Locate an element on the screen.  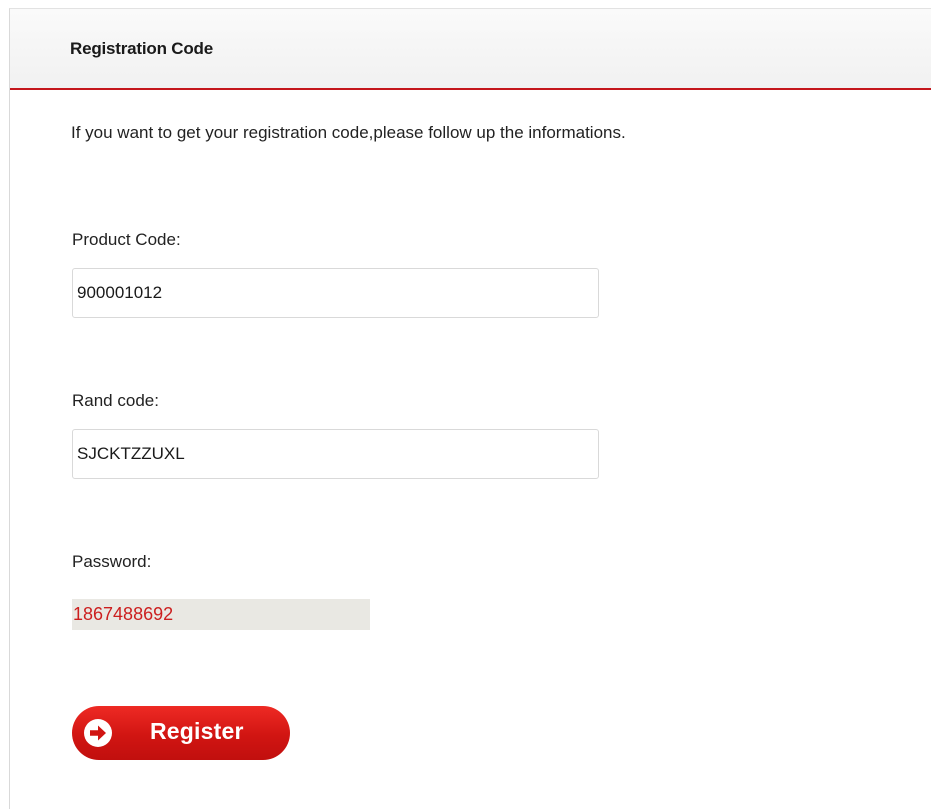
password-display: 1867488692 is located at coordinates (221, 614).